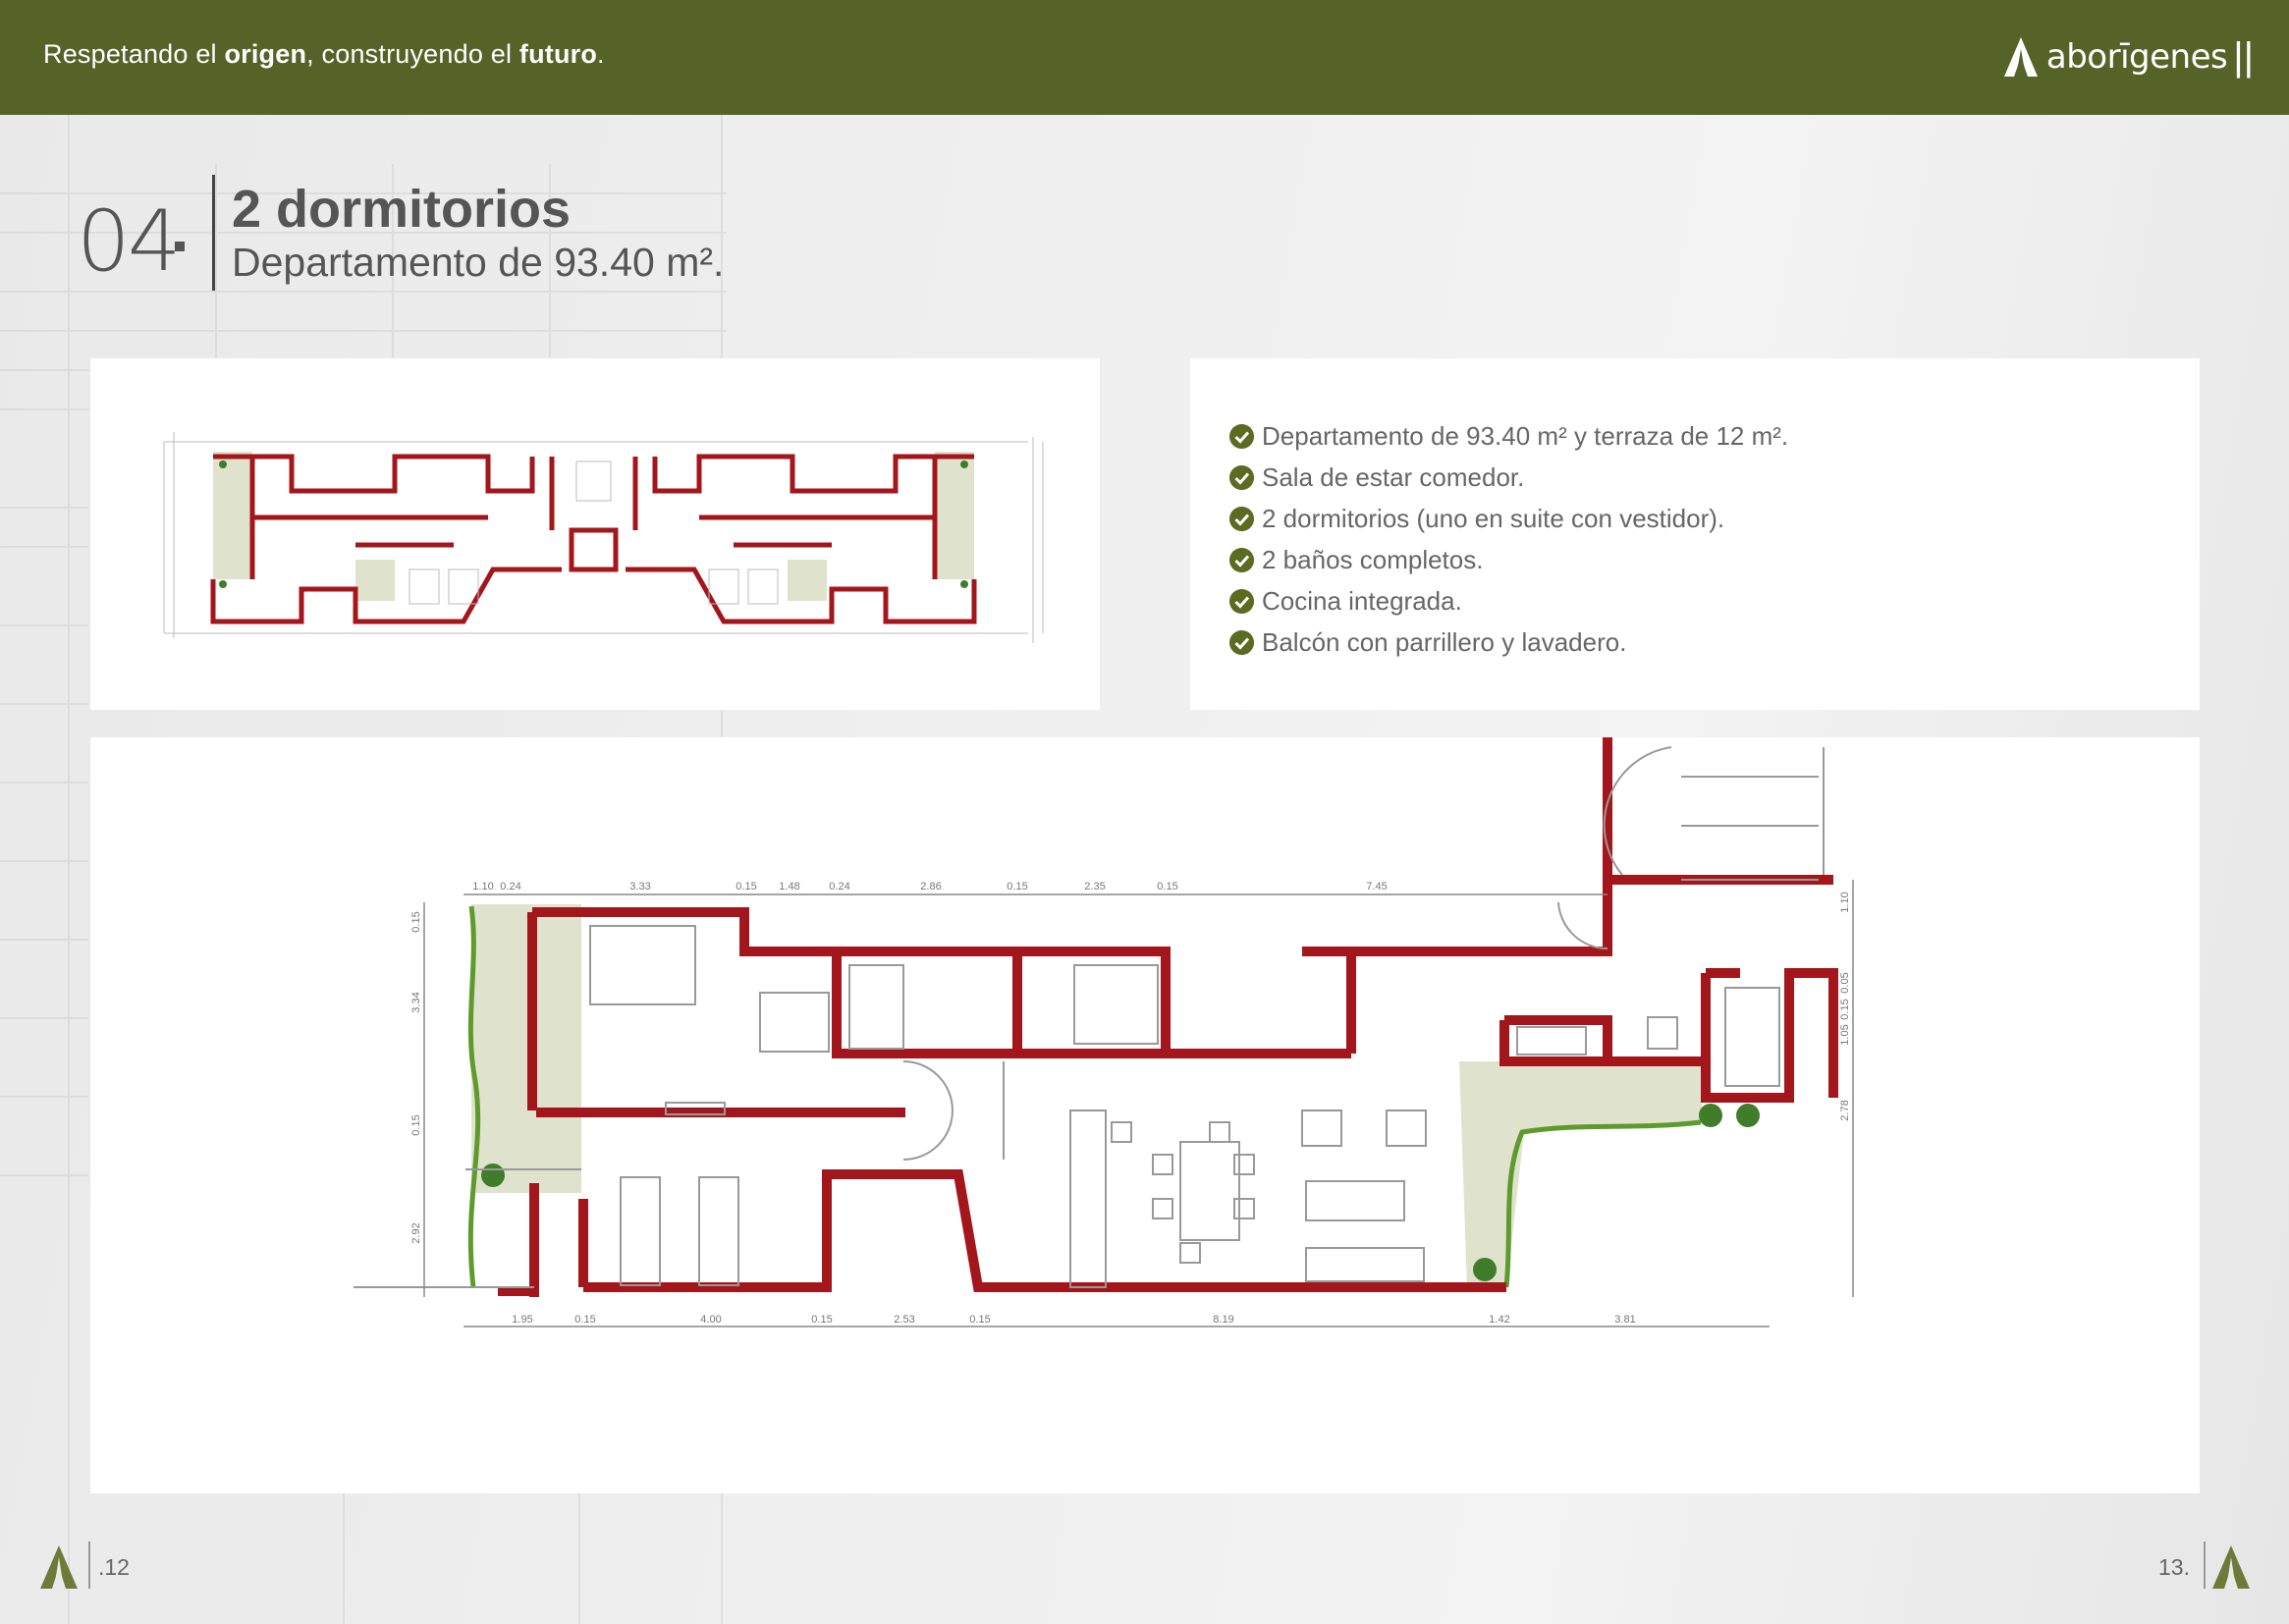 The image size is (2289, 1624). What do you see at coordinates (1624, 1320) in the screenshot?
I see `dimension-label-bottom: 3.81` at bounding box center [1624, 1320].